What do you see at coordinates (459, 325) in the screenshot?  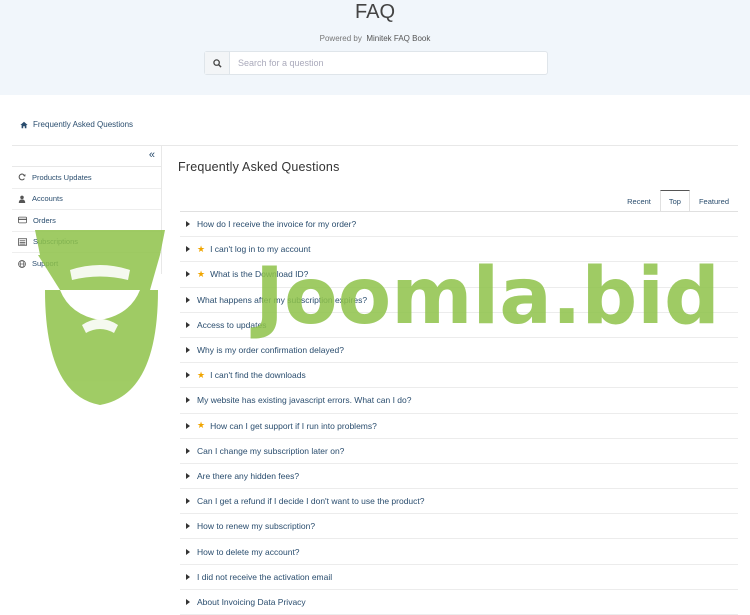 I see `question-item: Access to updates` at bounding box center [459, 325].